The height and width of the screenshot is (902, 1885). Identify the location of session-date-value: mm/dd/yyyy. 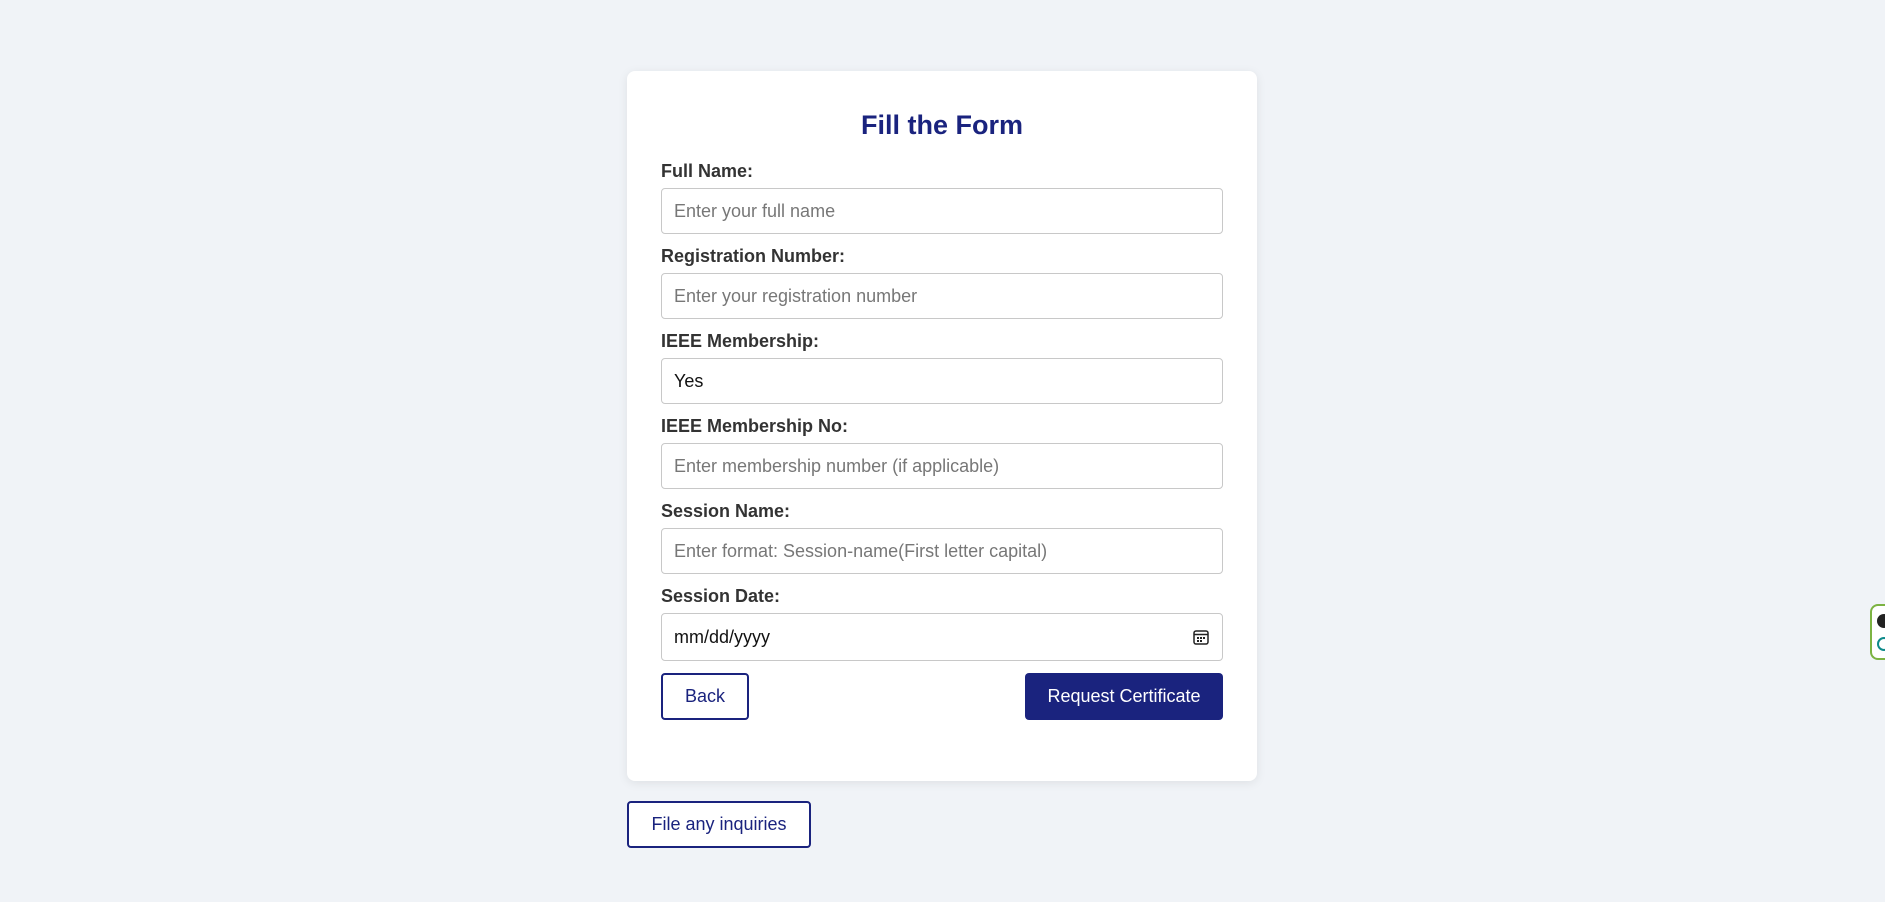
(722, 636).